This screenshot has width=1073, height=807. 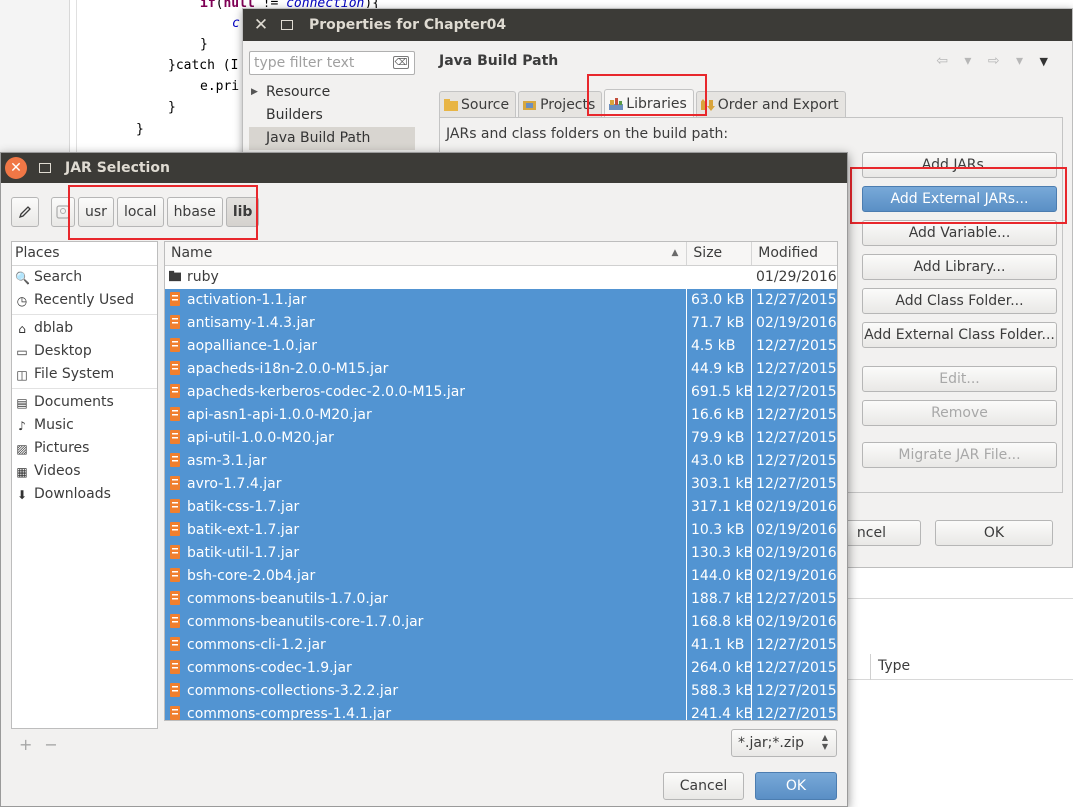 What do you see at coordinates (84, 402) in the screenshot?
I see `place-documents: ▤ Documents` at bounding box center [84, 402].